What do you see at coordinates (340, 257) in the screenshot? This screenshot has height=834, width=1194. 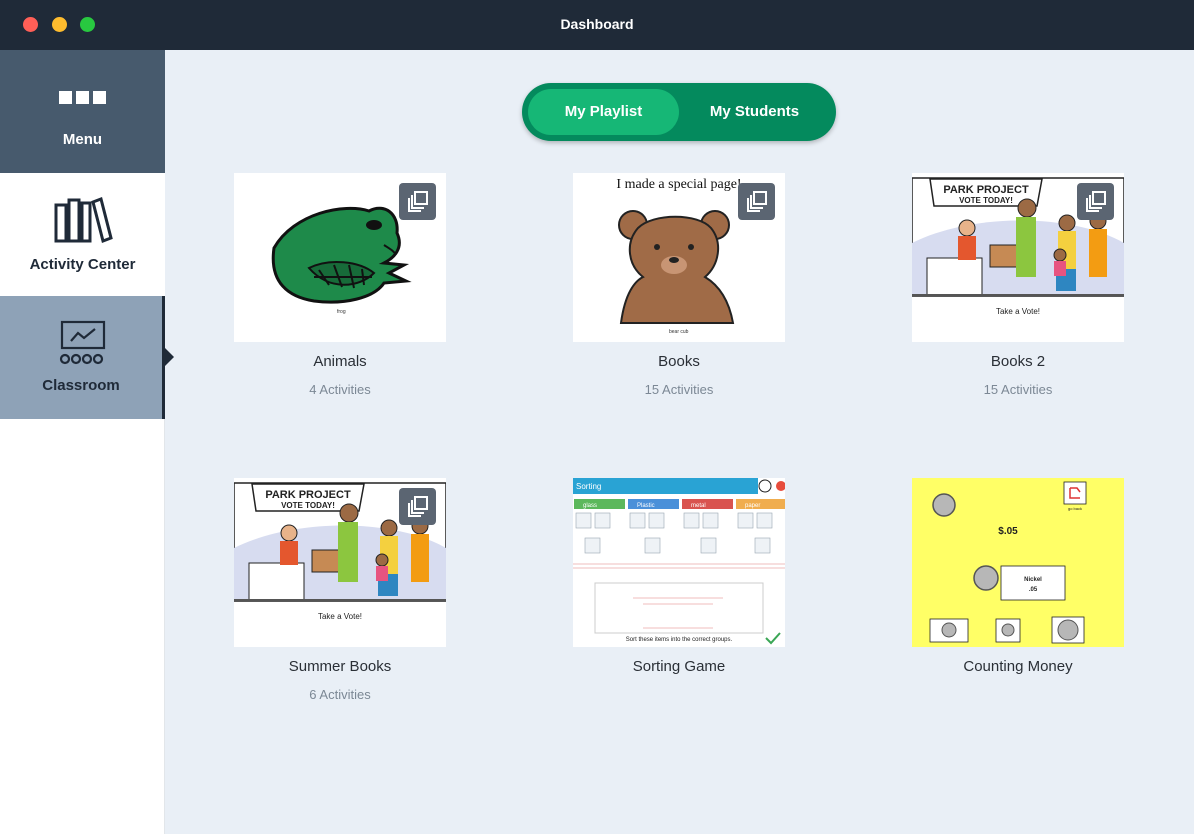 I see `card-thumbnail: frog` at bounding box center [340, 257].